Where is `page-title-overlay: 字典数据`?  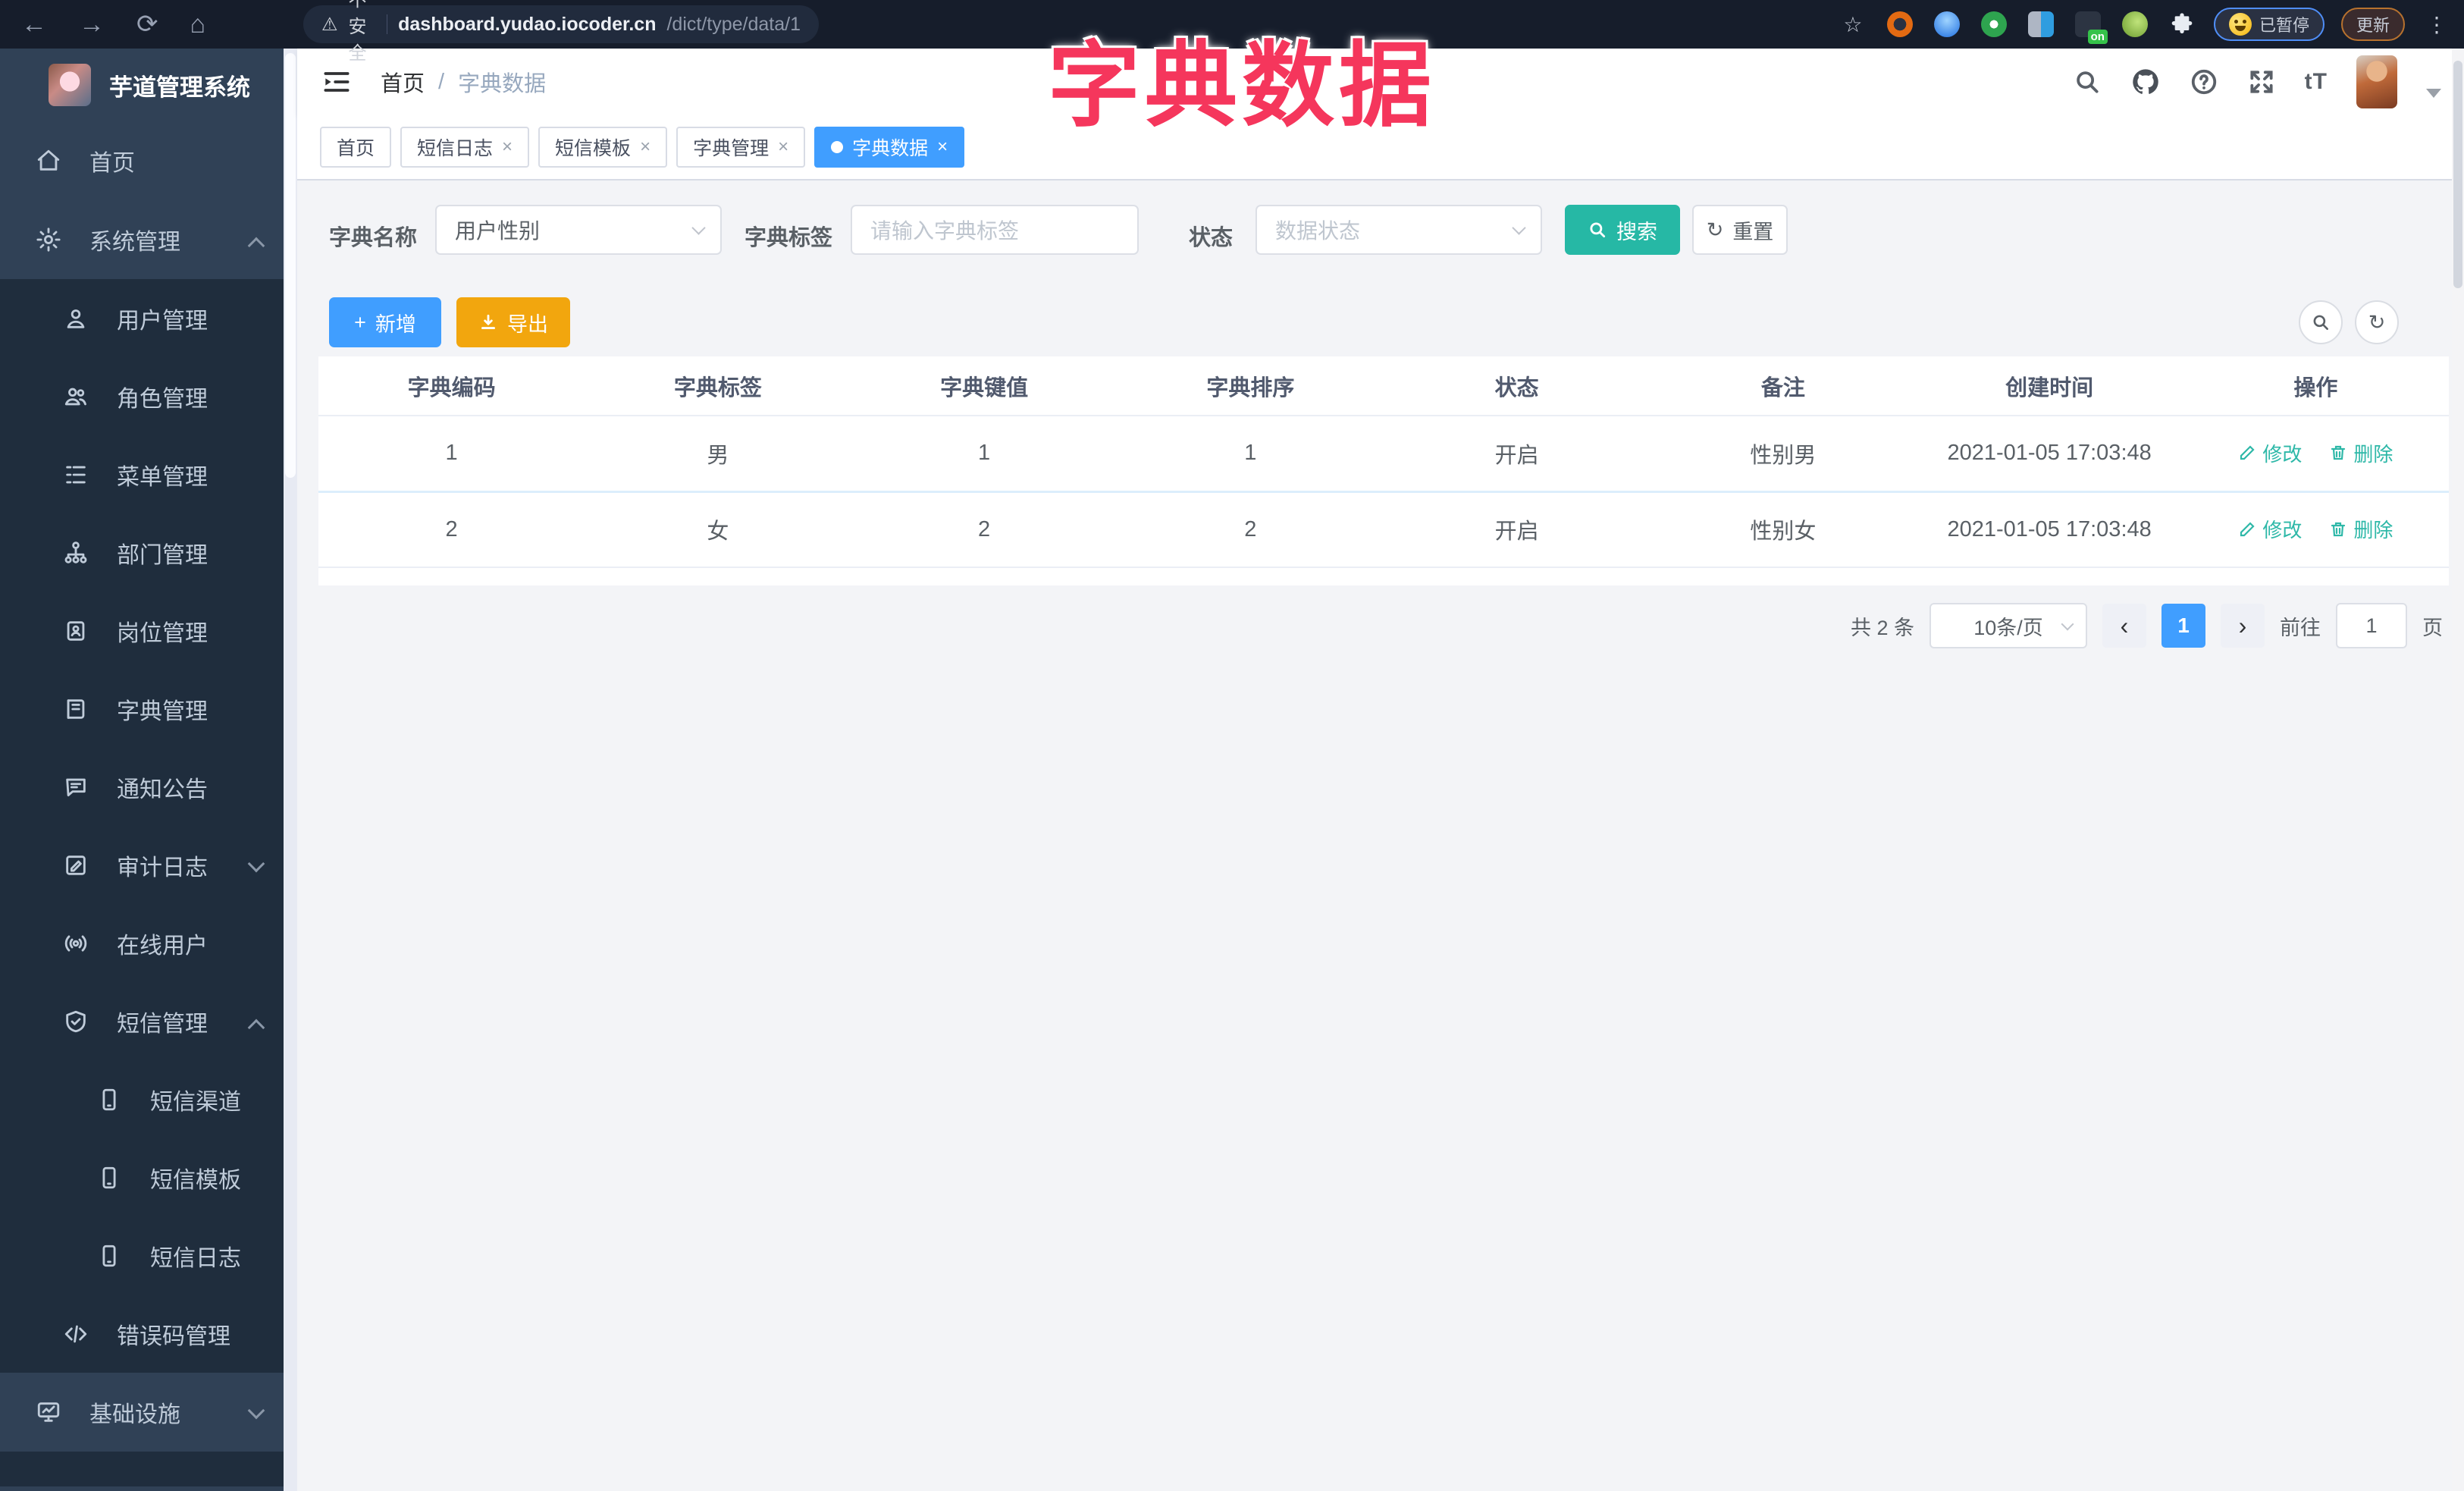 page-title-overlay: 字典数据 is located at coordinates (1242, 85).